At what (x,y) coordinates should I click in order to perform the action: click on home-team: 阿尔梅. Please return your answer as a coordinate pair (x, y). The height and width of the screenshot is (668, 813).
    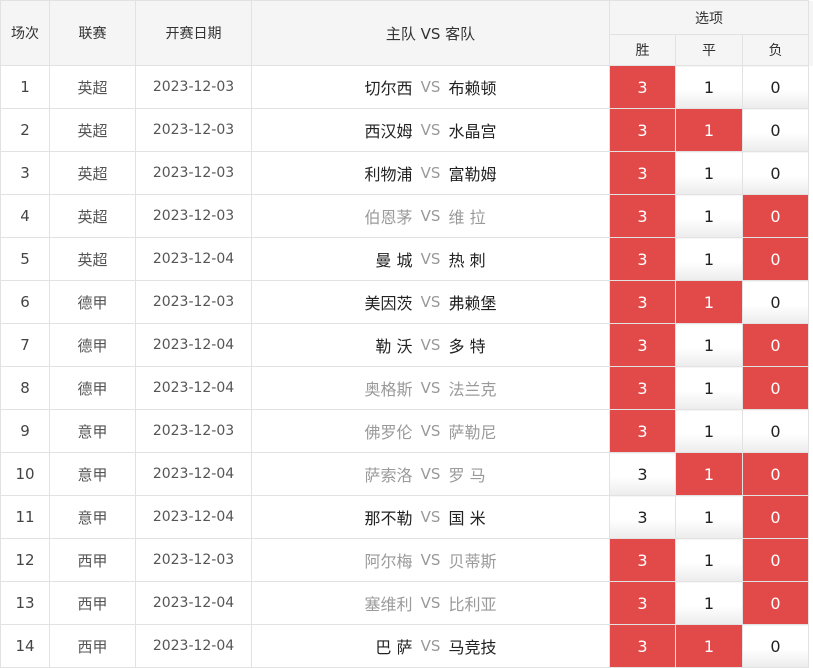
    Looking at the image, I should click on (388, 561).